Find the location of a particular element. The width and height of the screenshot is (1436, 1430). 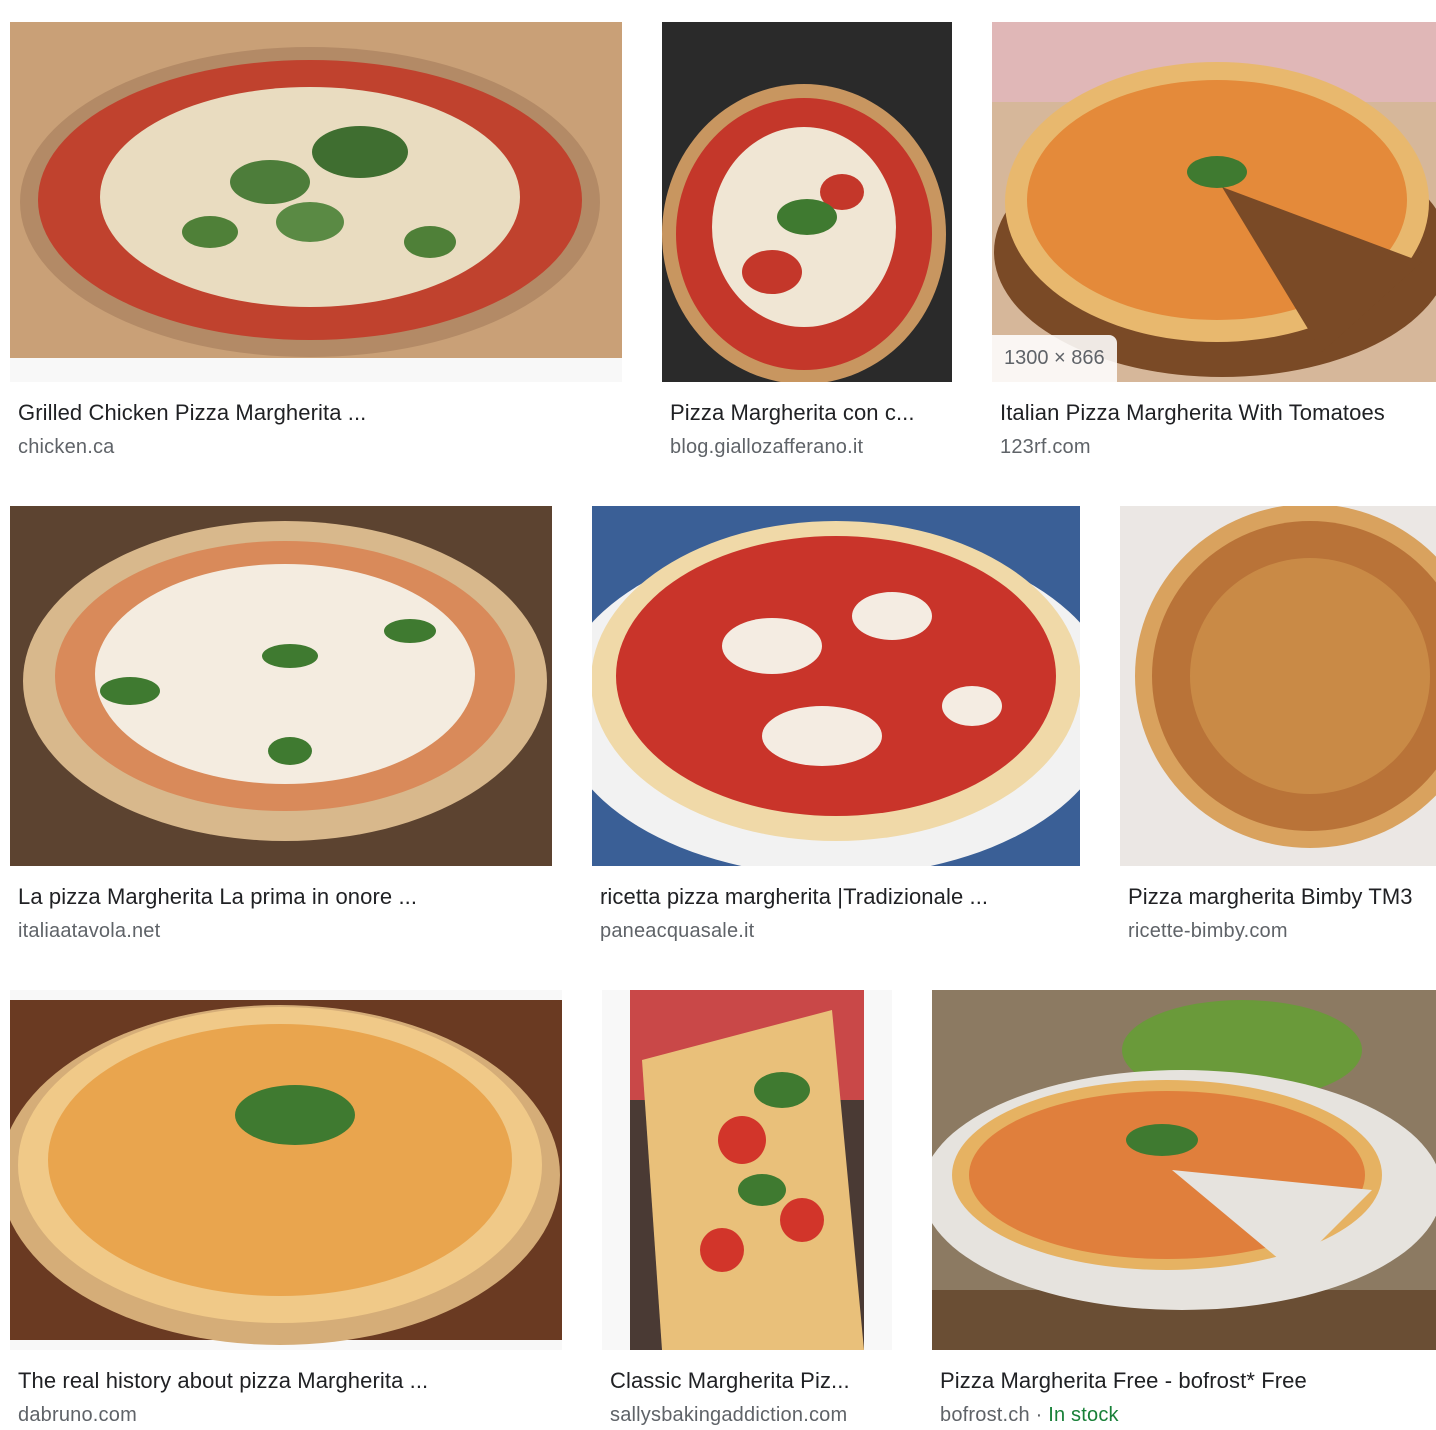

result-title: Italian Pizza Margherita With Tomatoes is located at coordinates (1218, 413).